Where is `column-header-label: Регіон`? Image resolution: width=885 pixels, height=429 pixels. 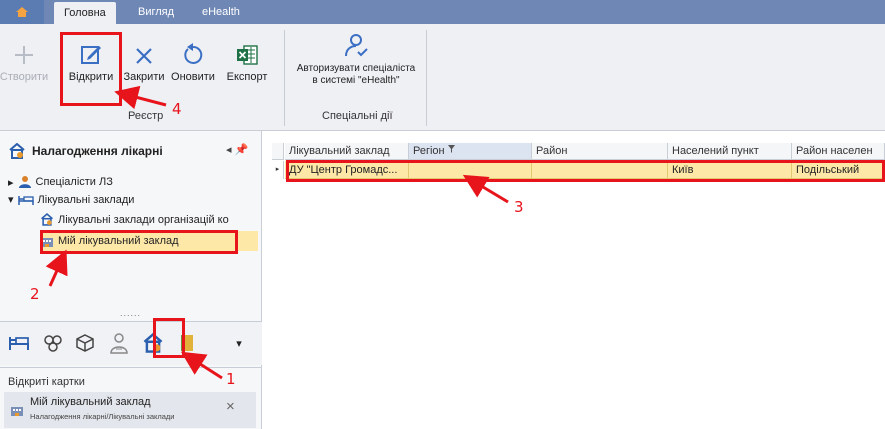
column-header-label: Регіон is located at coordinates (429, 151).